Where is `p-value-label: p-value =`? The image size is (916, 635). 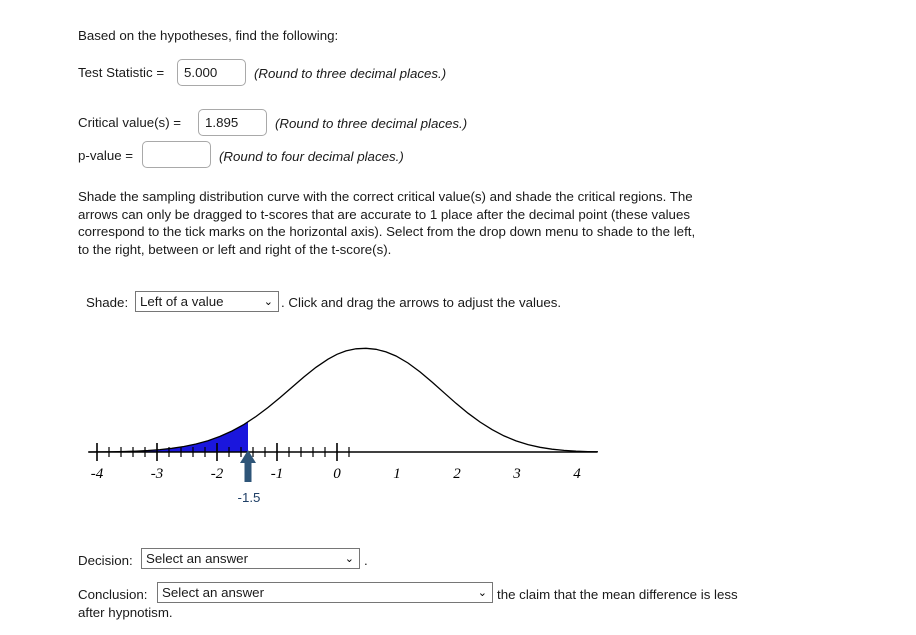
p-value-label: p-value = is located at coordinates (106, 155).